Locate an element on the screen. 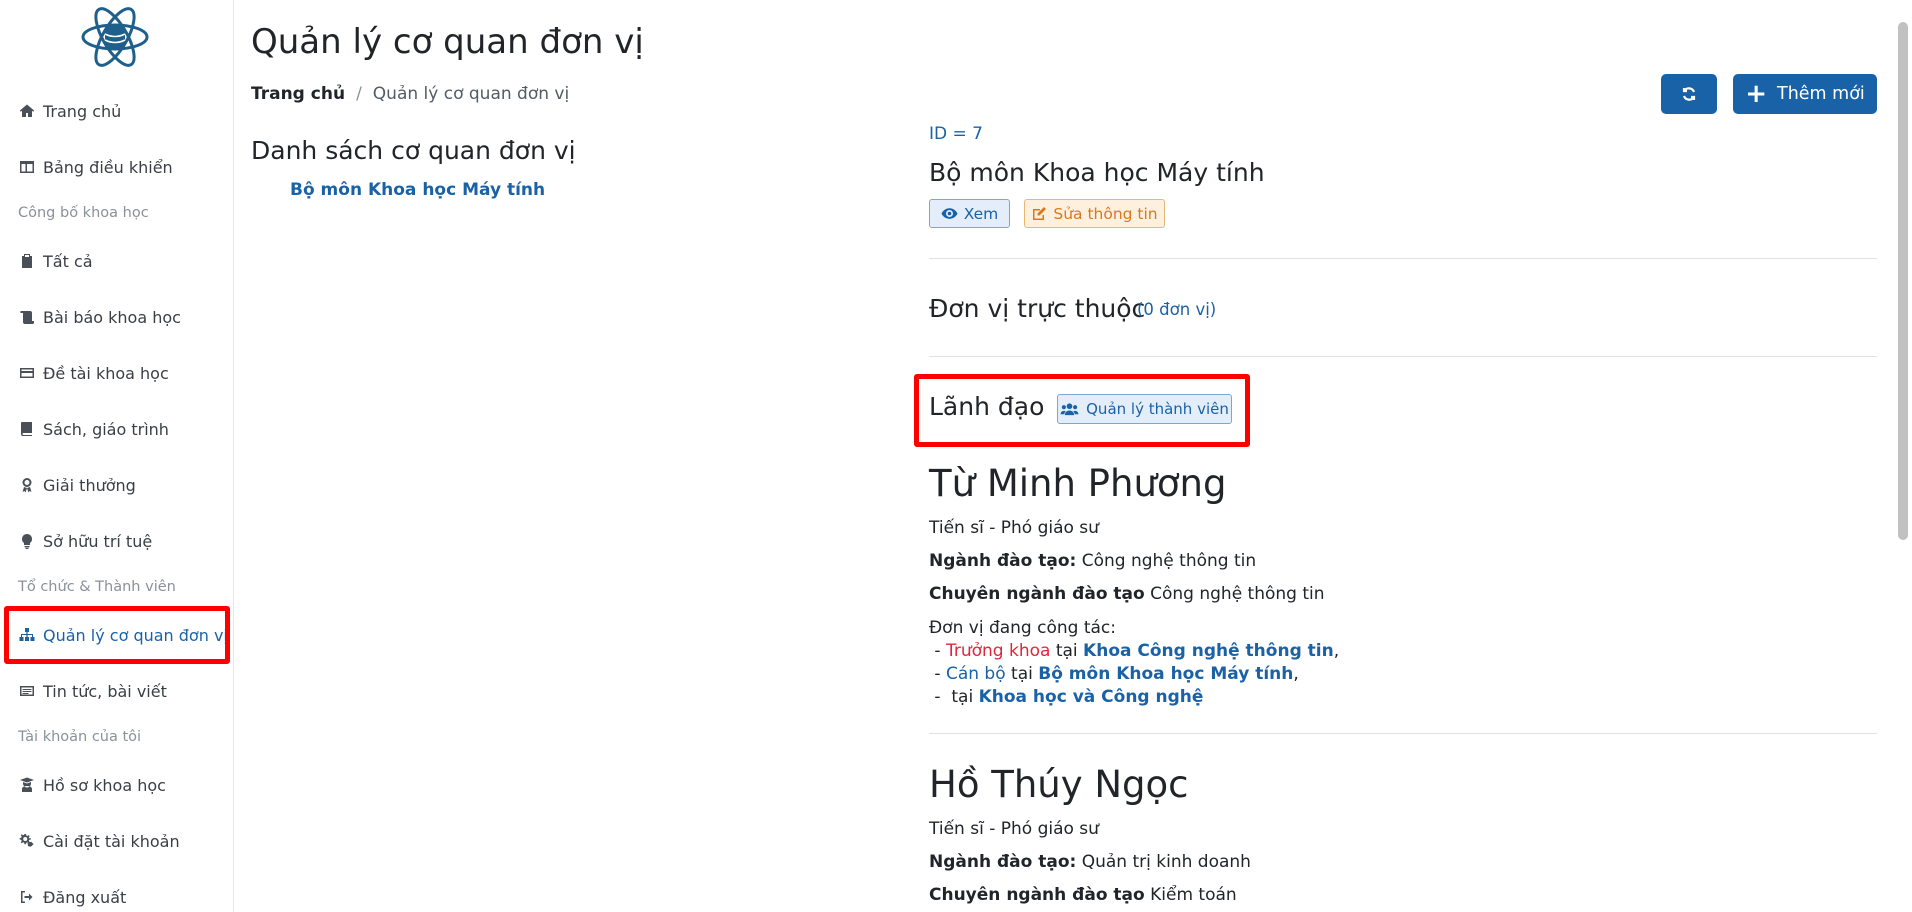  sidebar-item-ip: Sở hữu trí tuệ is located at coordinates (85, 541).